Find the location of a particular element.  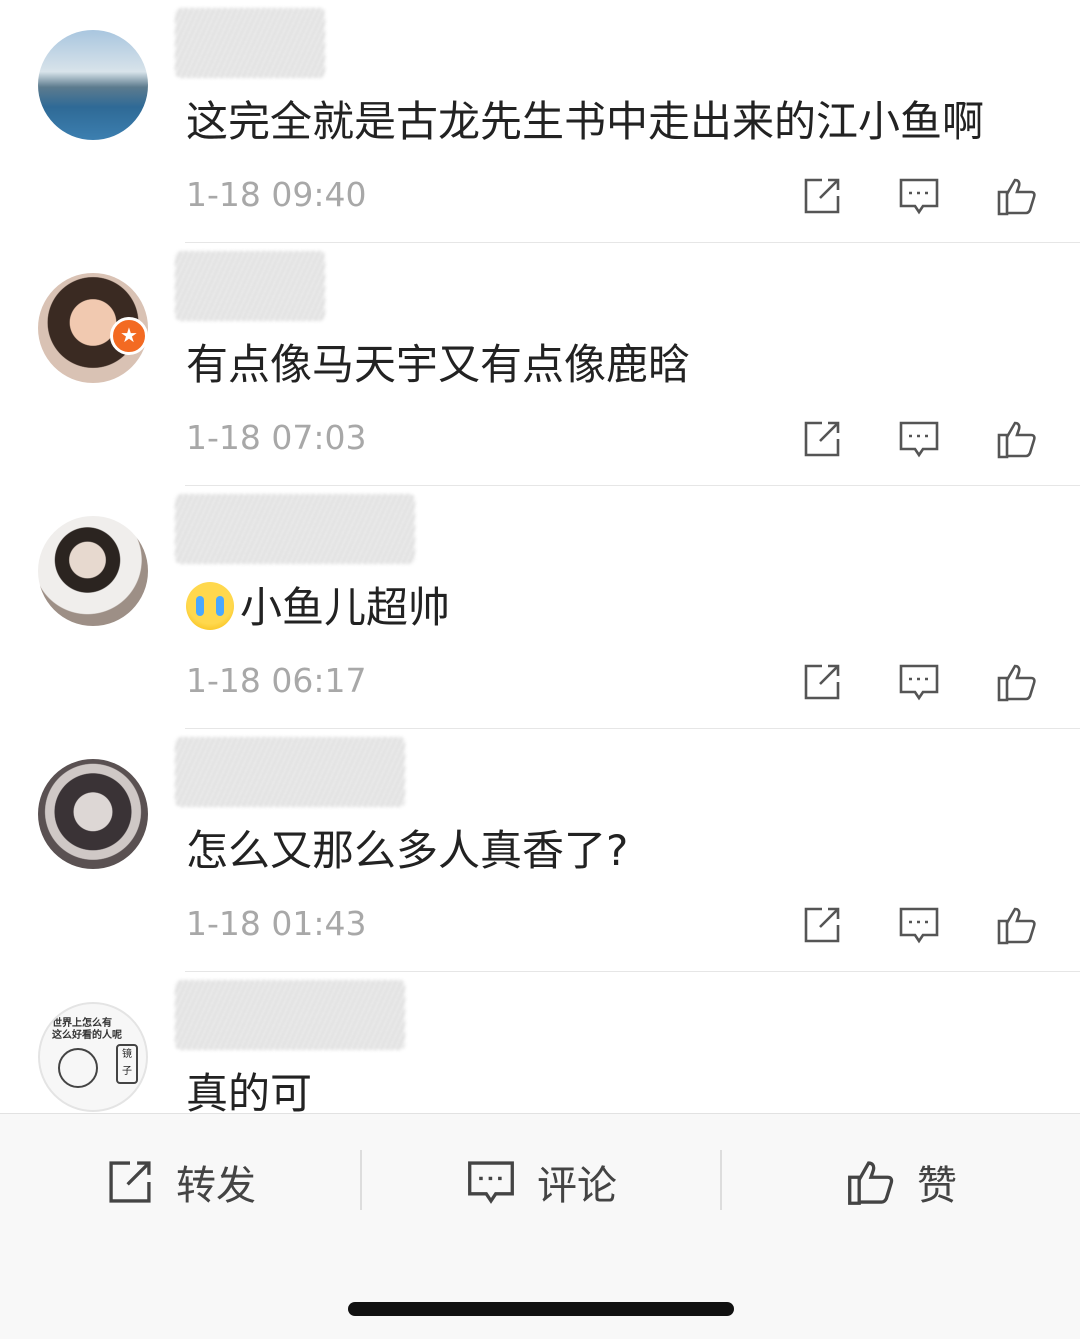

home-indicator is located at coordinates (541, 1309).